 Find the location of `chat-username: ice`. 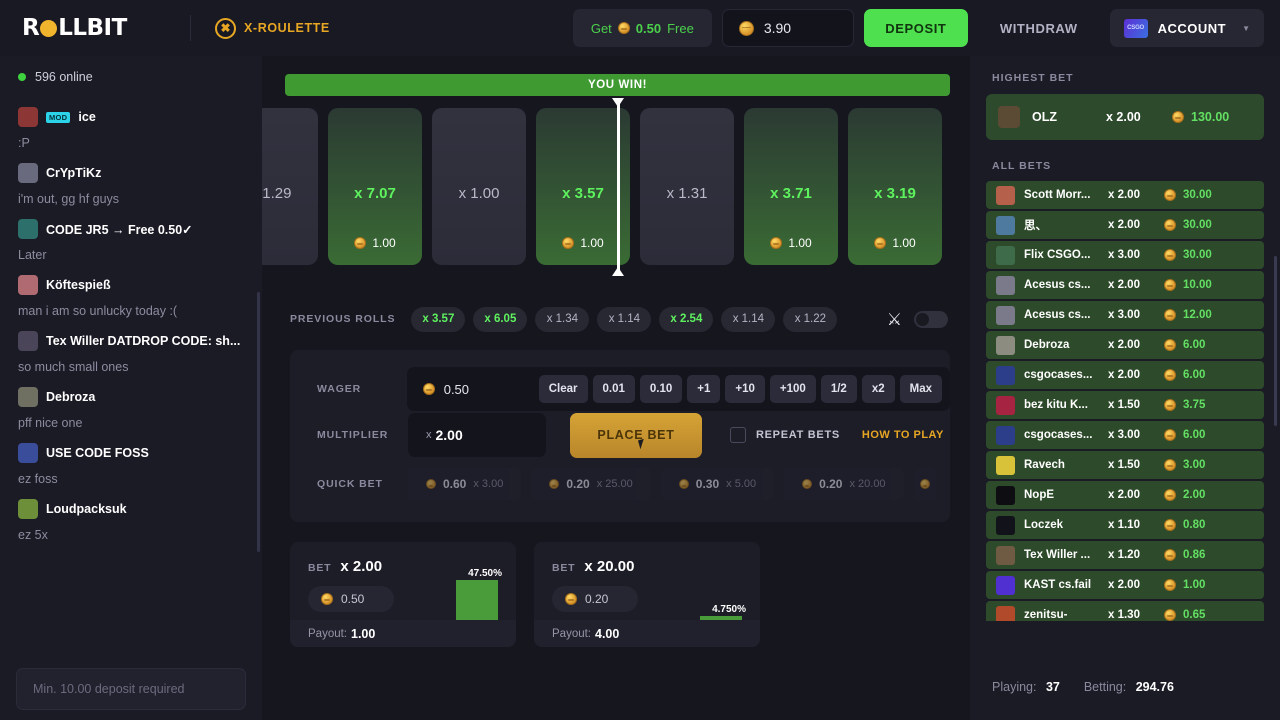

chat-username: ice is located at coordinates (86, 117).